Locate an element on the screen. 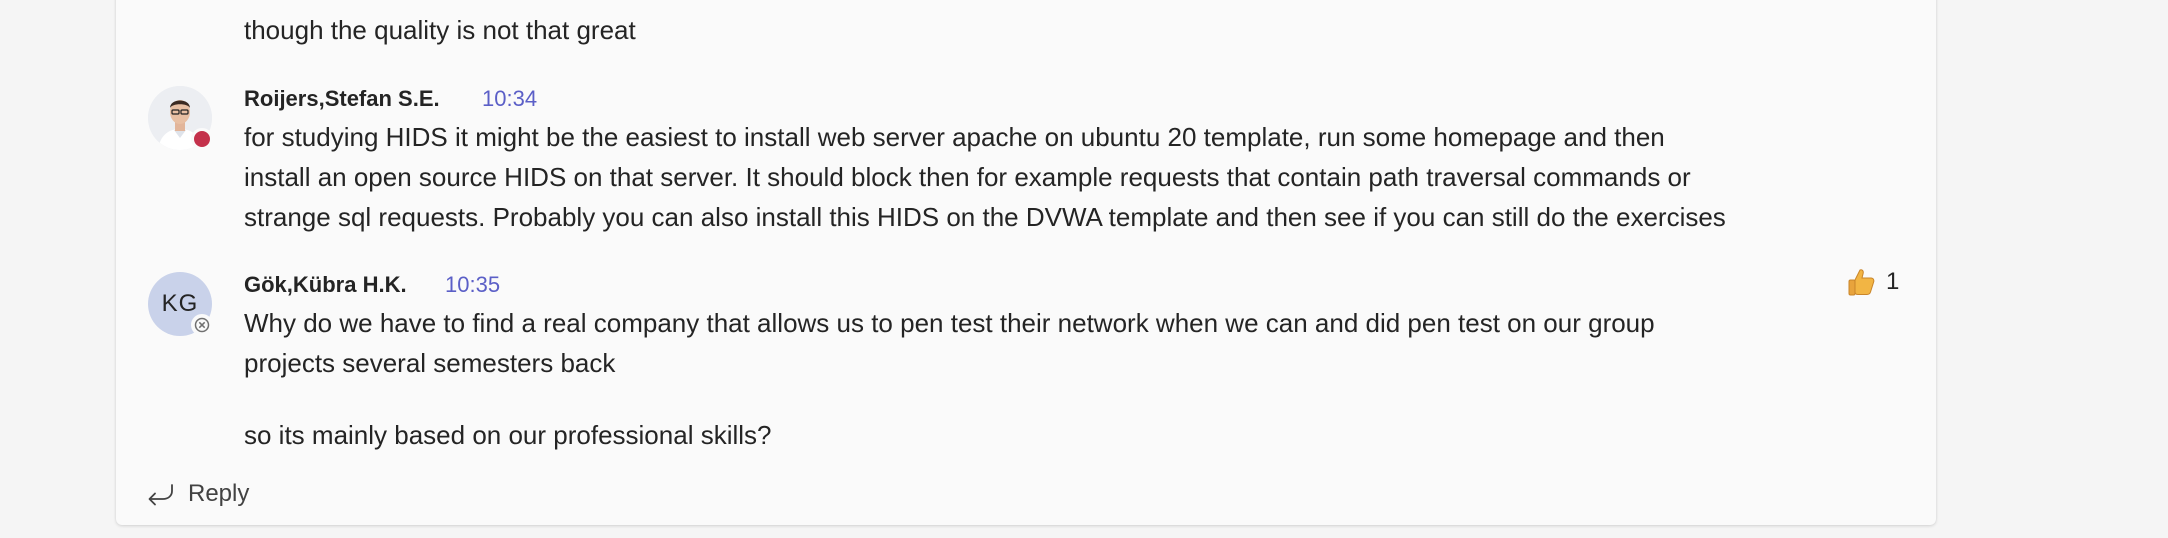  message-timestamp: 10:35 is located at coordinates (473, 284).